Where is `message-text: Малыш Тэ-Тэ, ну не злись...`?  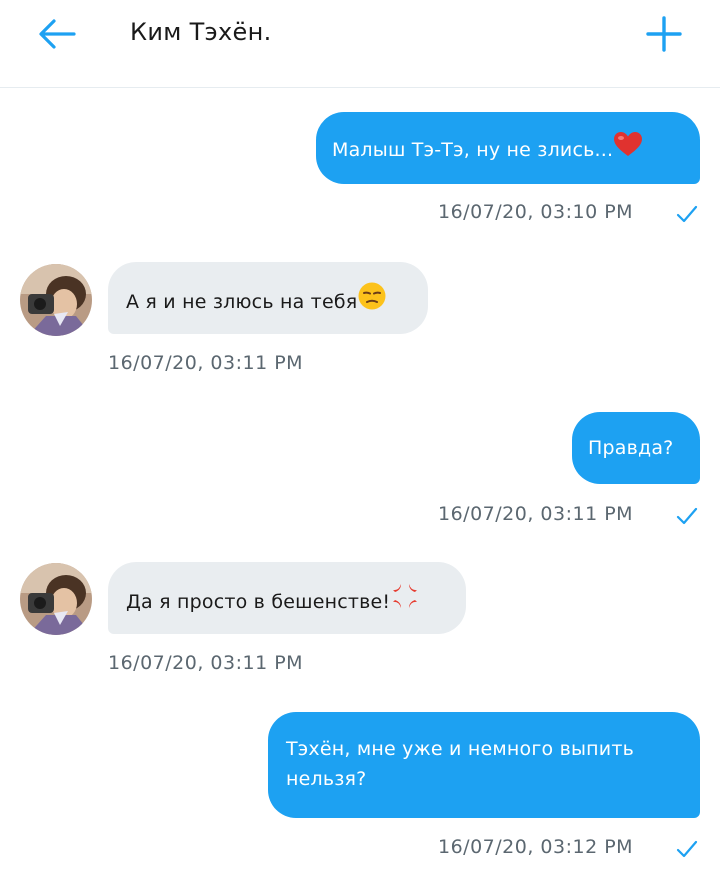
message-text: Малыш Тэ-Тэ, ну не злись... is located at coordinates (473, 150).